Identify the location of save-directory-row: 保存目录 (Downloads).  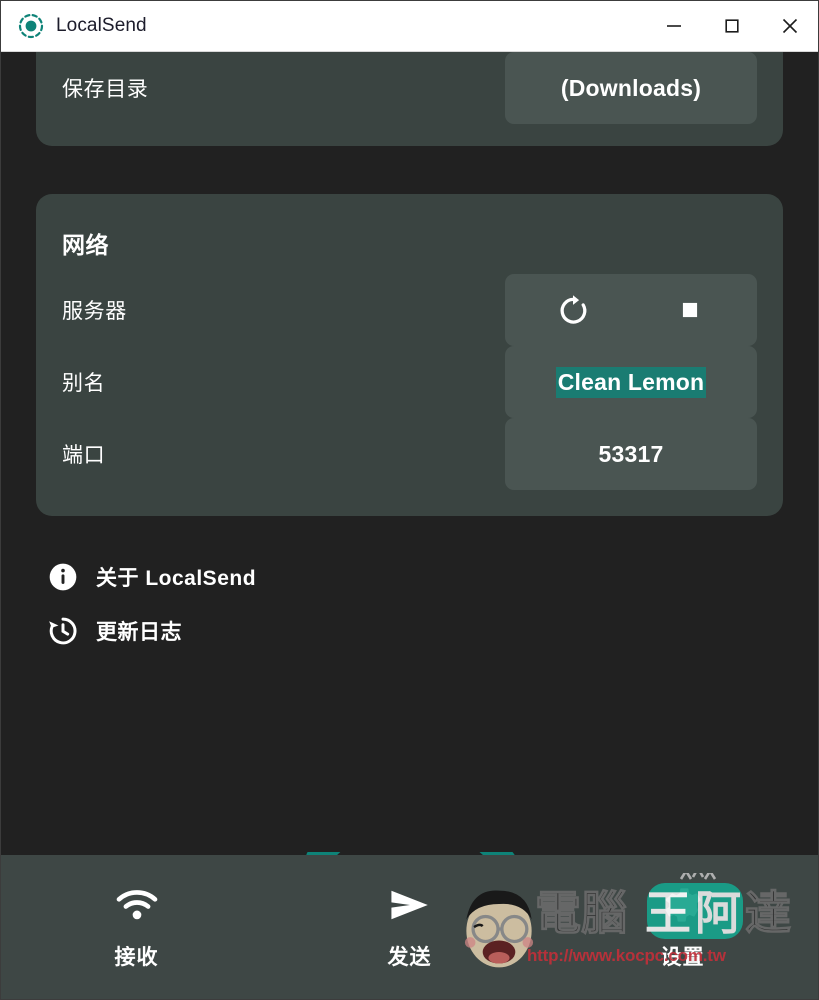
(409, 88).